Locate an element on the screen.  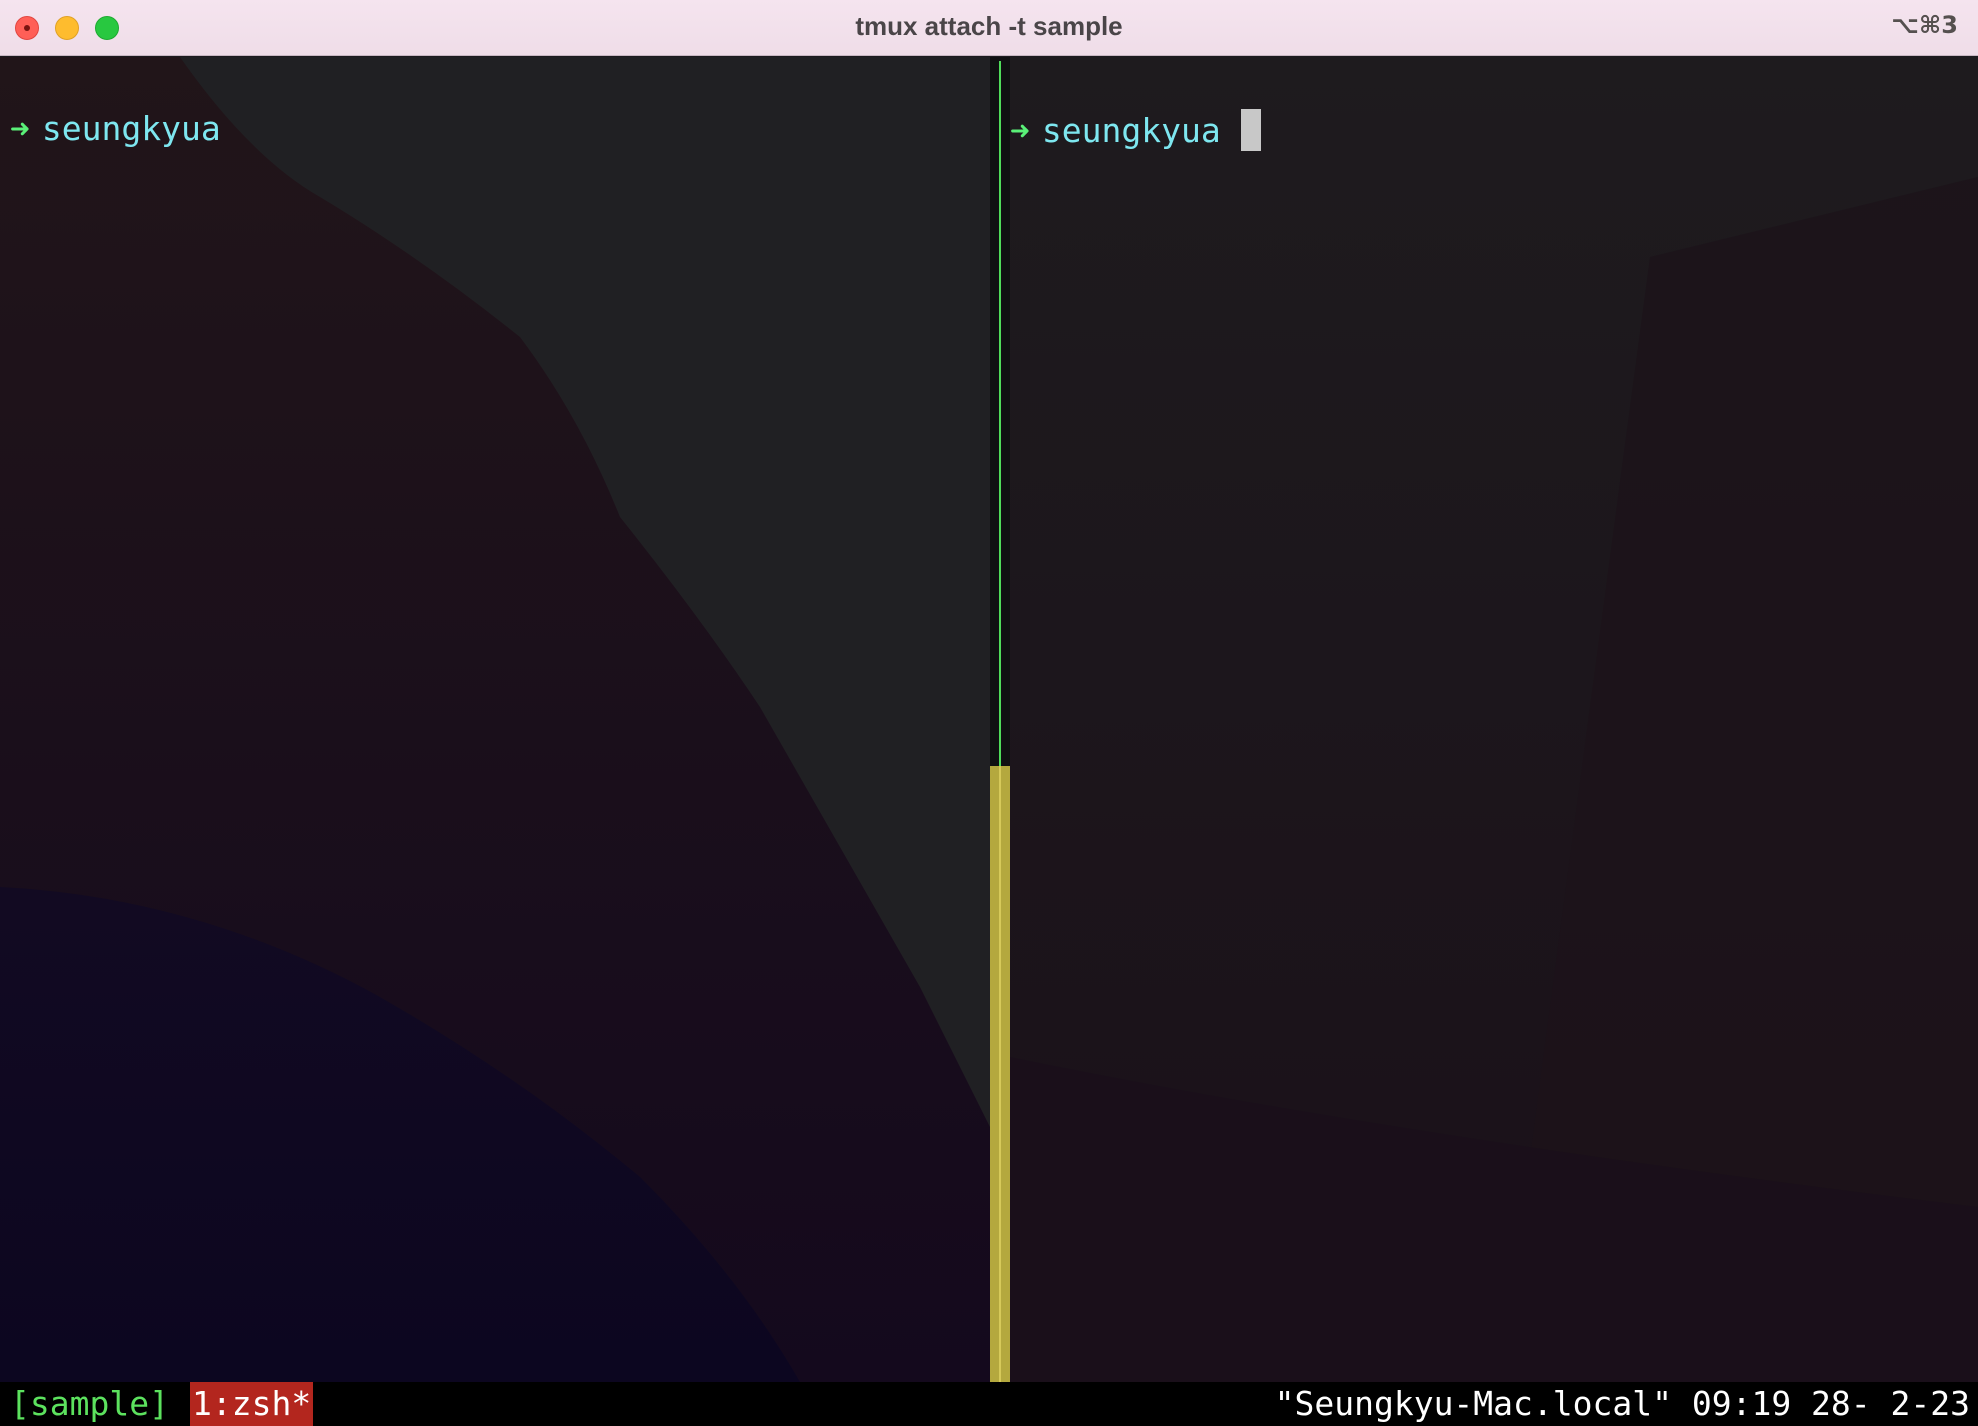
scrollbar-thumb is located at coordinates (1000, 1074).